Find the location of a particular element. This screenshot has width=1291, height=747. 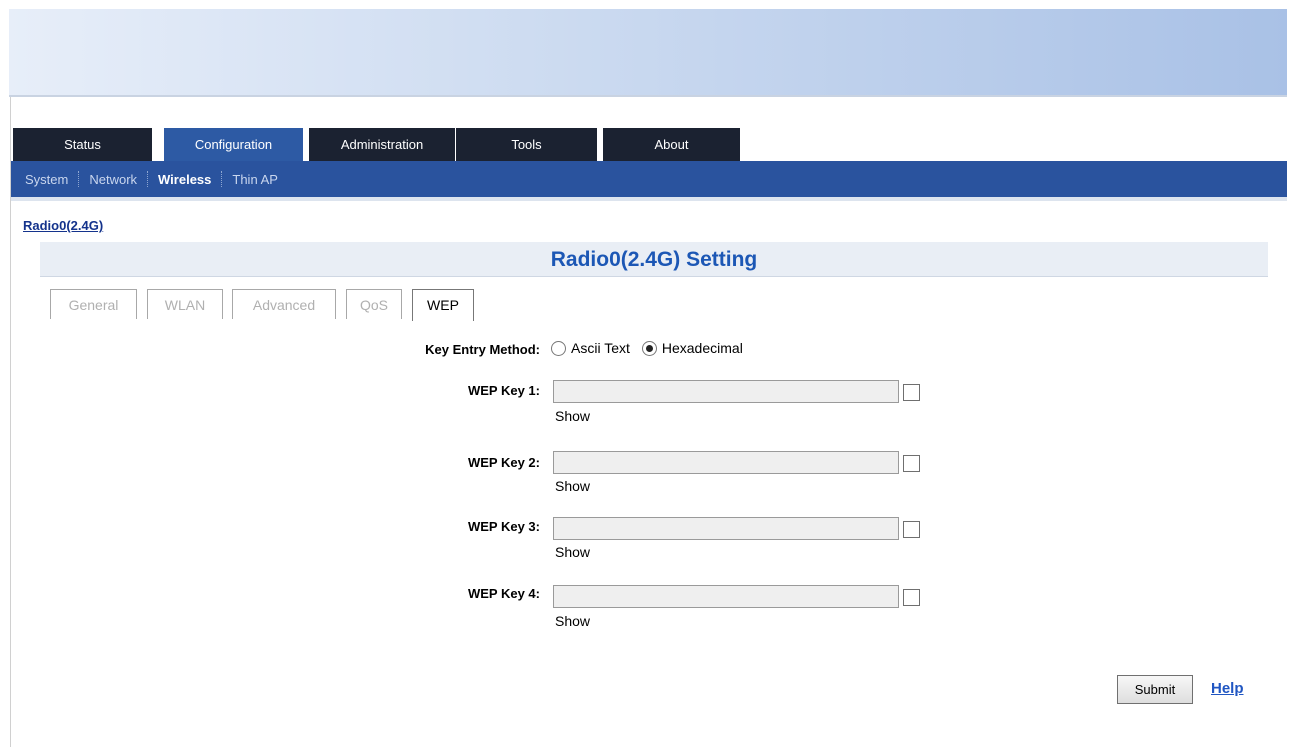

subtab-wlan: WLAN is located at coordinates (185, 304).